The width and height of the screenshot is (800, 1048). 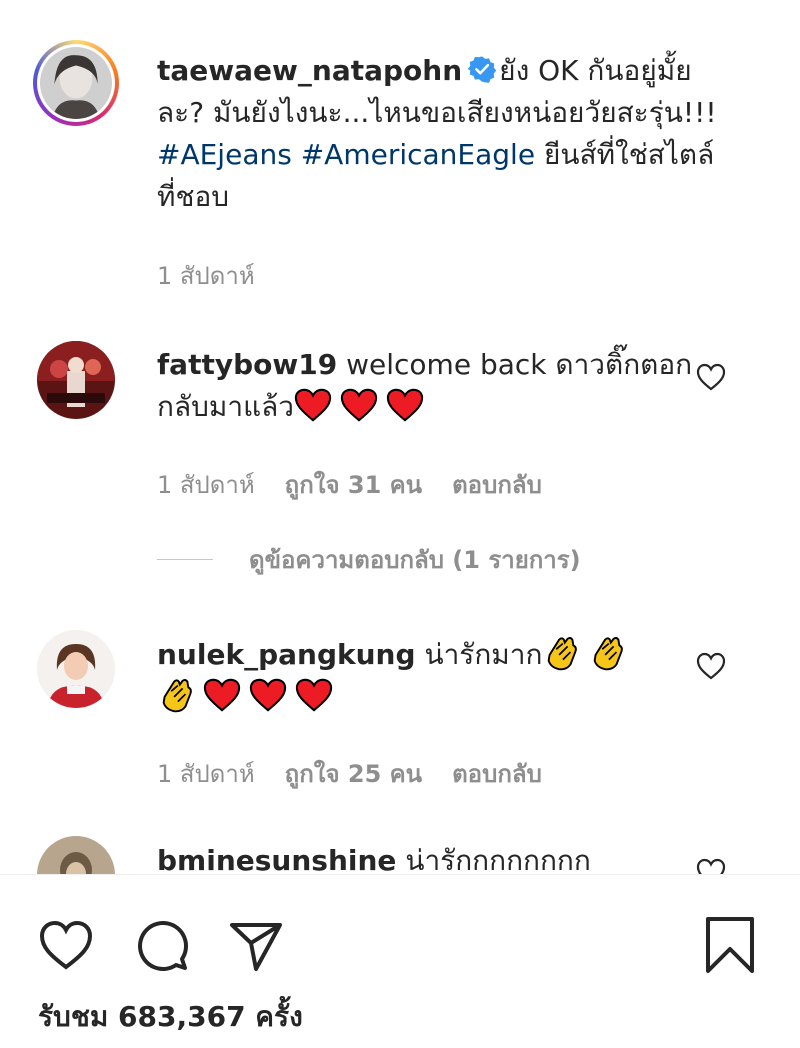 What do you see at coordinates (353, 484) in the screenshot?
I see `comment-1-likes: ถูกใจ 31 คน` at bounding box center [353, 484].